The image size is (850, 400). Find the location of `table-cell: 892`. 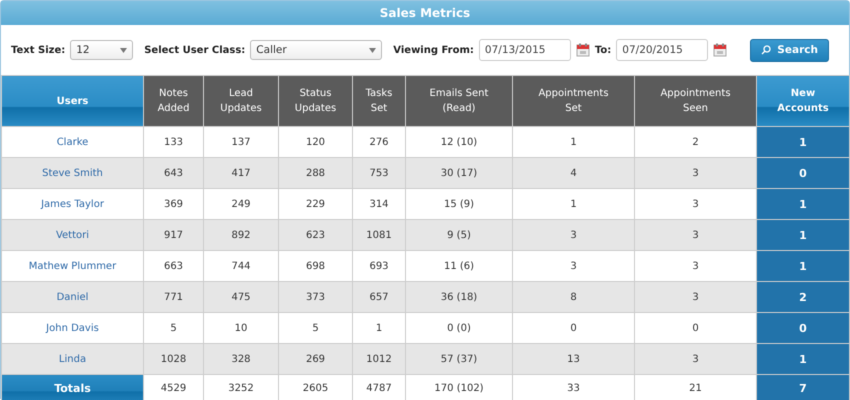

table-cell: 892 is located at coordinates (241, 235).